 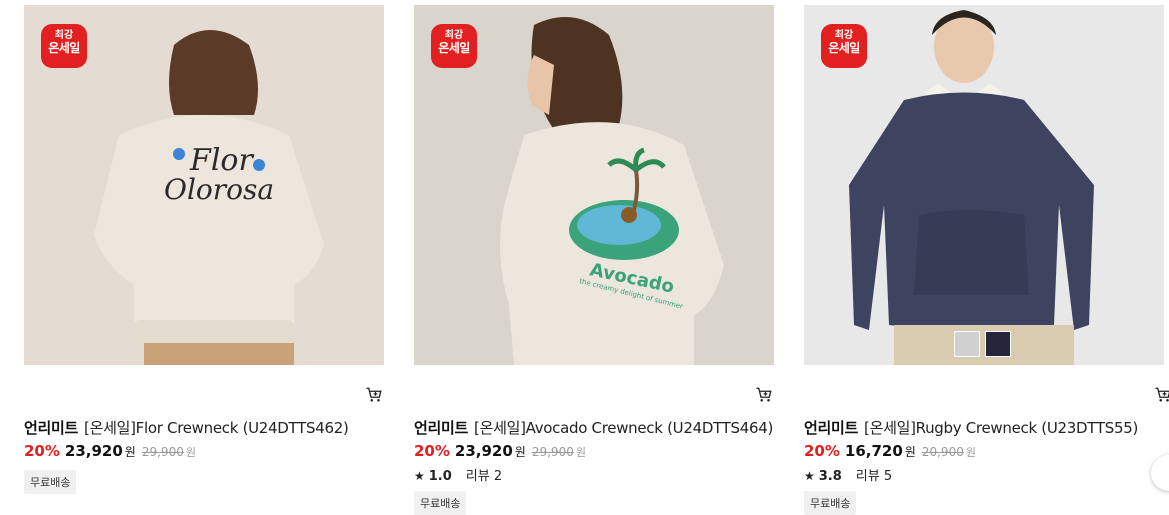 I want to click on rating-score: 3.8, so click(x=830, y=476).